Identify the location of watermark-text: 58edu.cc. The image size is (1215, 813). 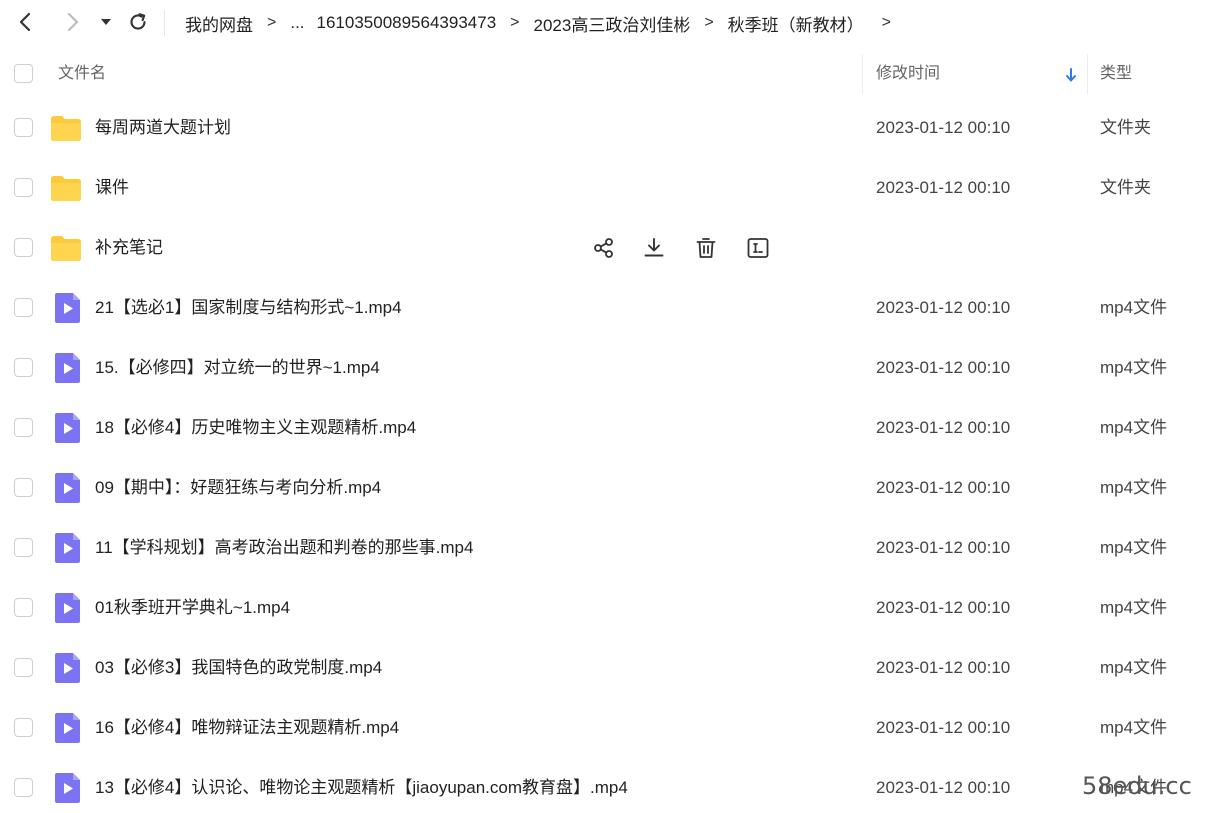
(1137, 786).